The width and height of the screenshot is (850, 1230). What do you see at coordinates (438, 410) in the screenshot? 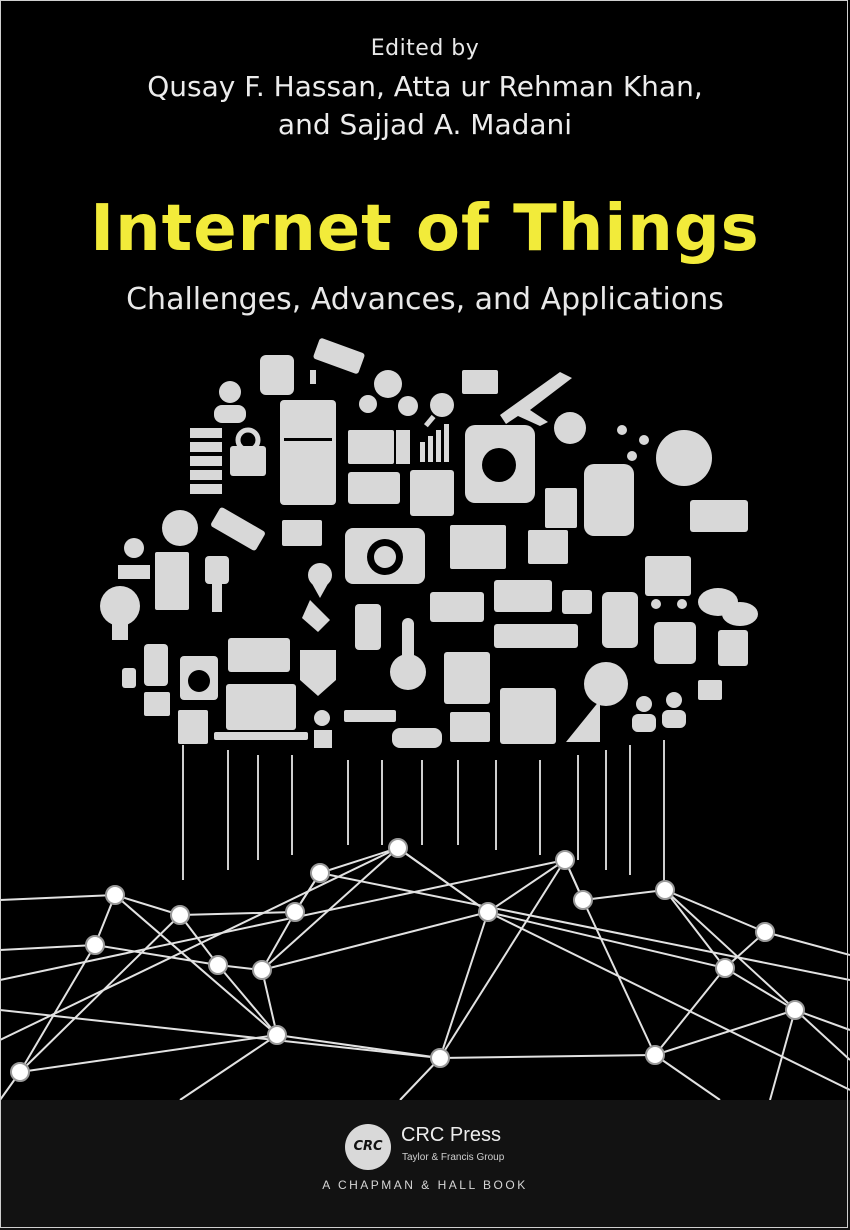
I see `magnifier-icon` at bounding box center [438, 410].